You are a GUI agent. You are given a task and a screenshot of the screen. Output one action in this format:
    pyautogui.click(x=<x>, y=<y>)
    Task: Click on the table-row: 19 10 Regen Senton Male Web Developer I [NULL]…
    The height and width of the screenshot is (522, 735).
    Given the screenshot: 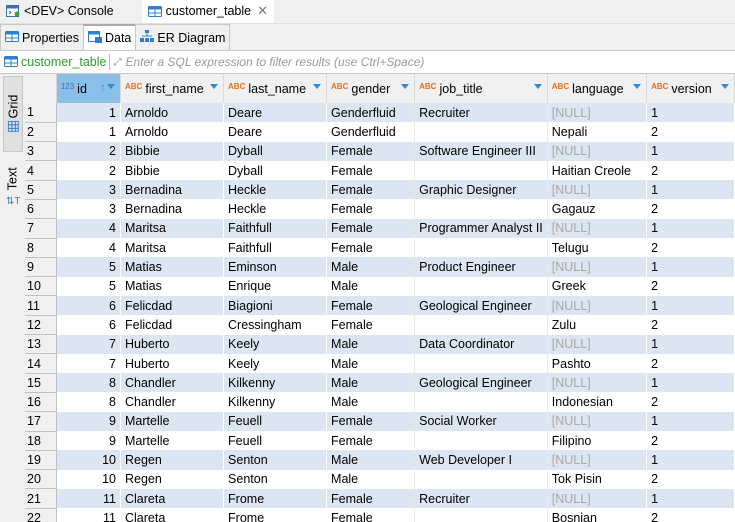 What is the action you would take?
    pyautogui.click(x=380, y=460)
    